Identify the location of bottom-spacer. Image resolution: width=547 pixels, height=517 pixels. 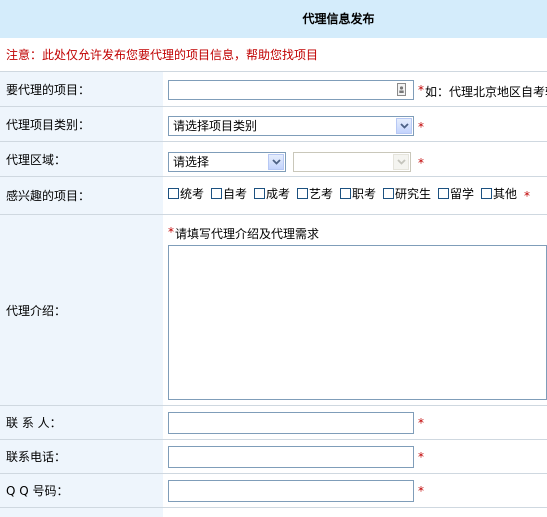
(81, 512).